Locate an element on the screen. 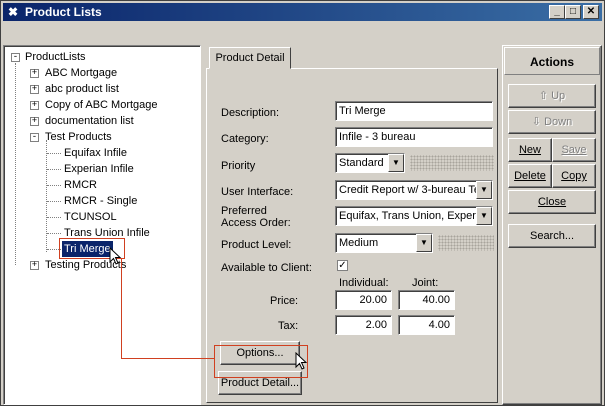 This screenshot has height=406, width=605. callout-connector-horizontal is located at coordinates (168, 358).